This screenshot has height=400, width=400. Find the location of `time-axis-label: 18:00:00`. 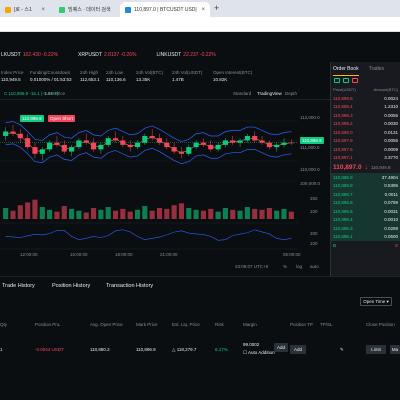

time-axis-label: 18:00:00 is located at coordinates (124, 254).